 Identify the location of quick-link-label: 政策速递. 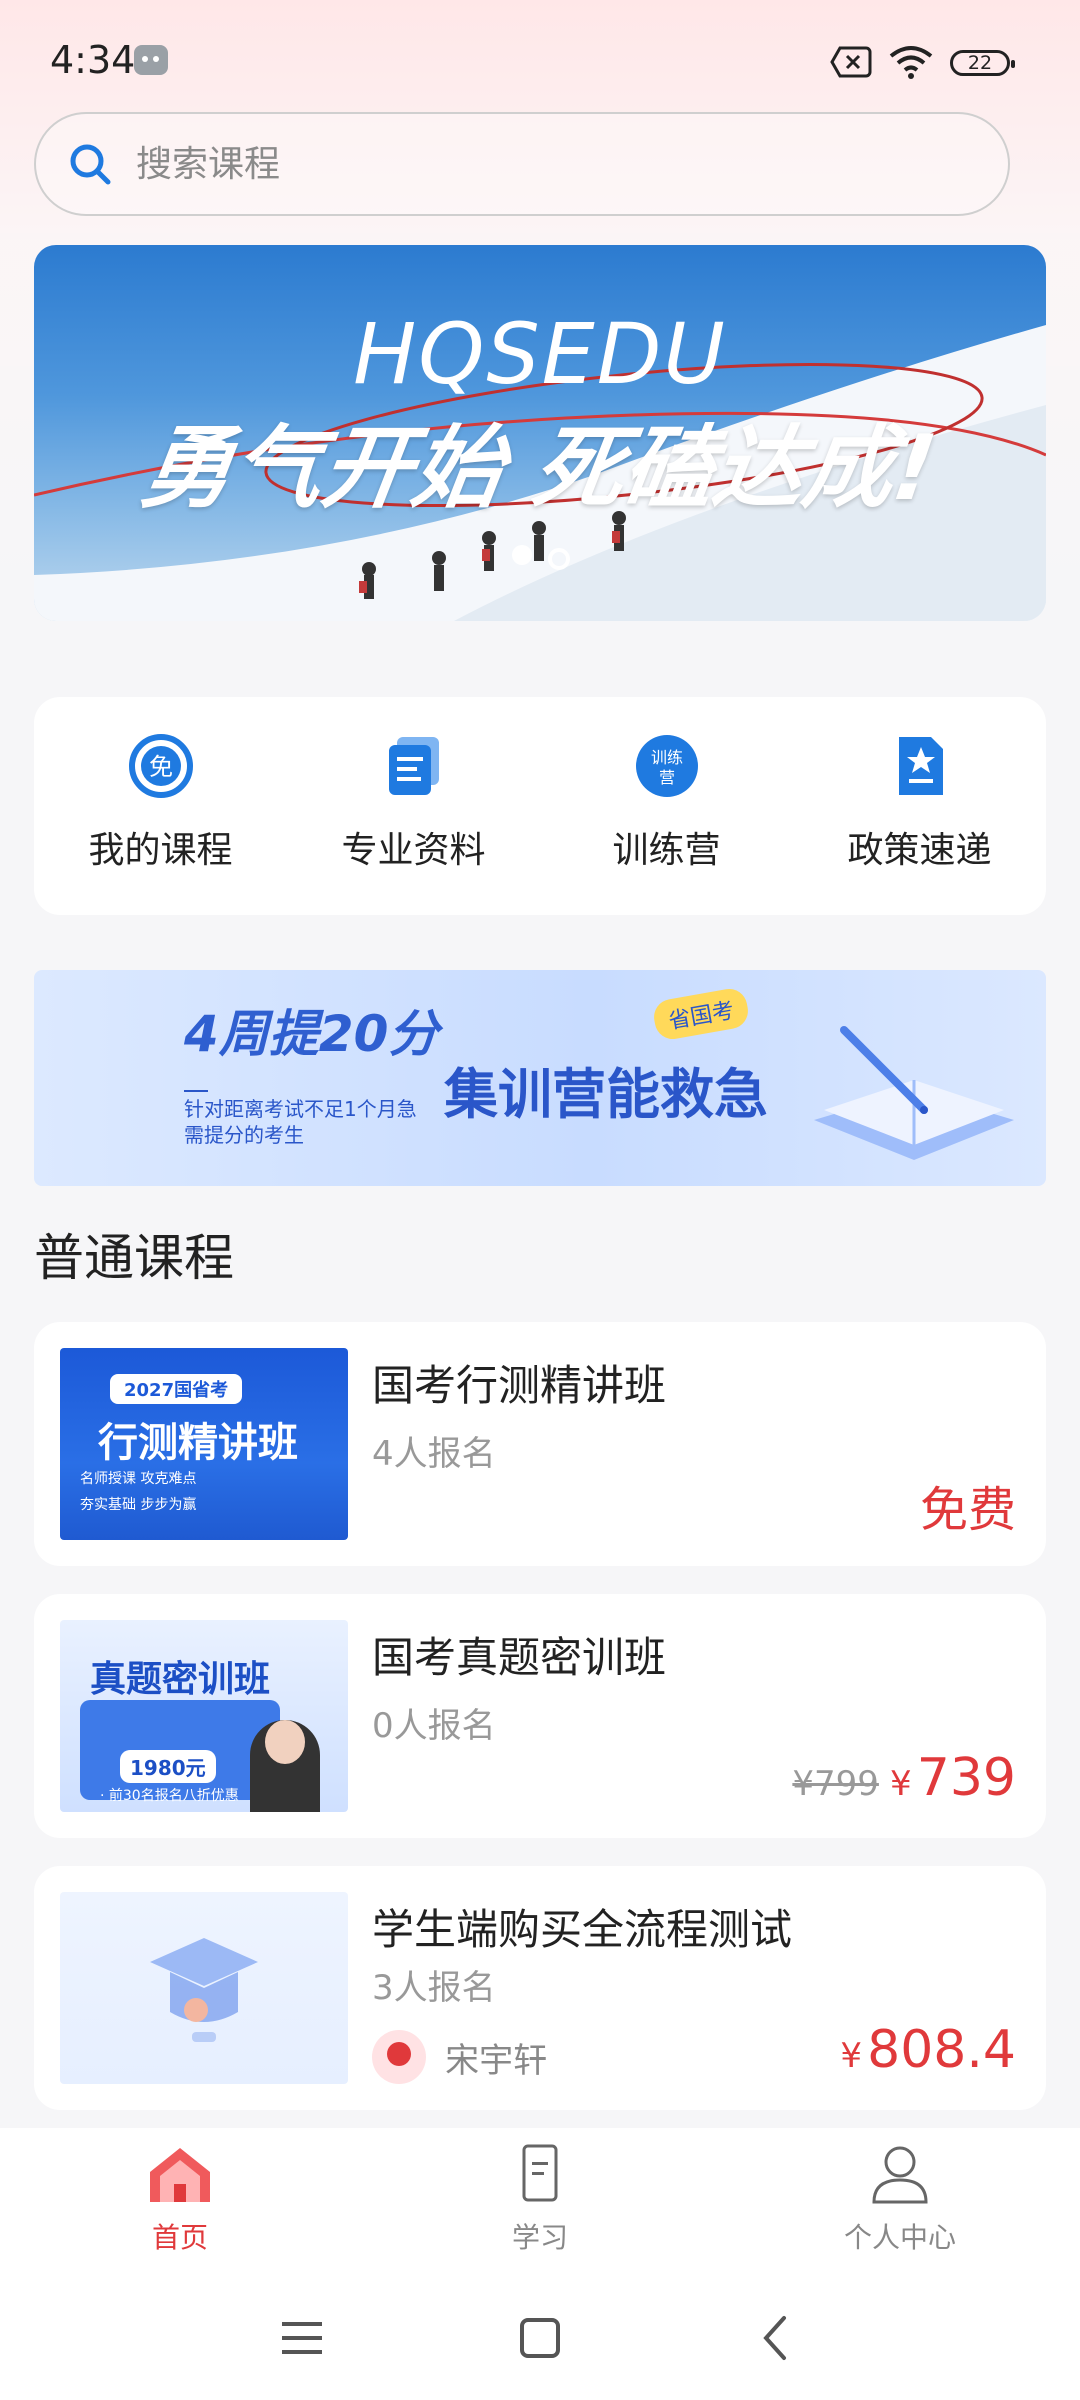
(919, 850).